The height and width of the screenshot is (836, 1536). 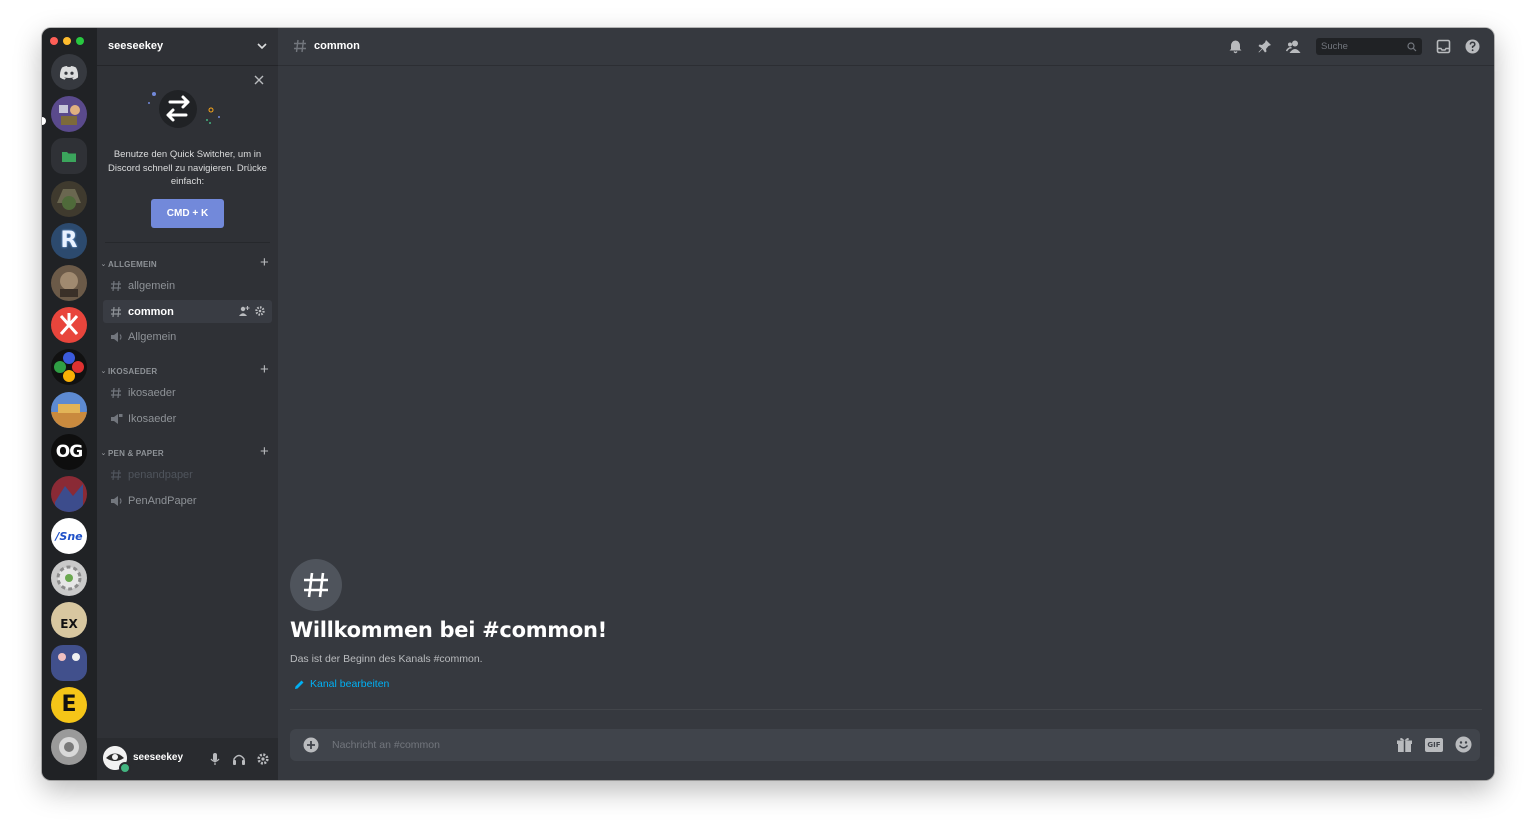 What do you see at coordinates (152, 392) in the screenshot?
I see `channel-label: ikosaeder` at bounding box center [152, 392].